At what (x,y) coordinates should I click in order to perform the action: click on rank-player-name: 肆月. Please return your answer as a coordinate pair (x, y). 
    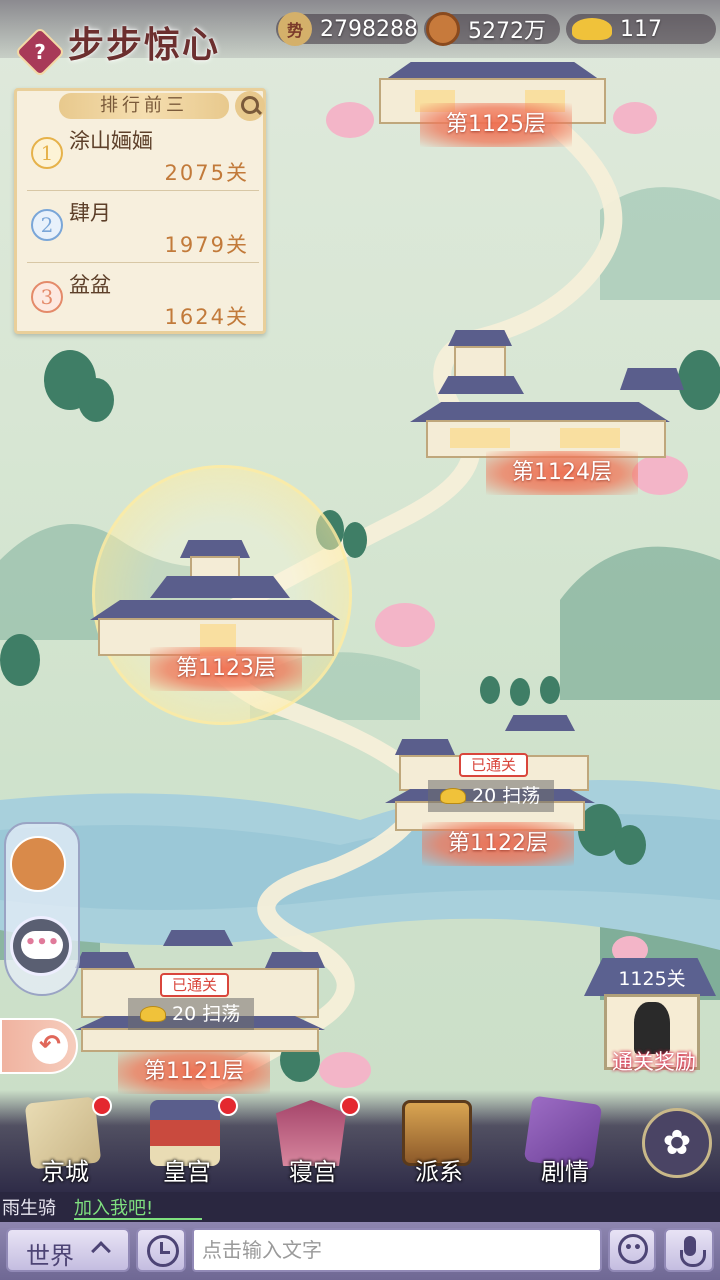
    Looking at the image, I should click on (90, 213).